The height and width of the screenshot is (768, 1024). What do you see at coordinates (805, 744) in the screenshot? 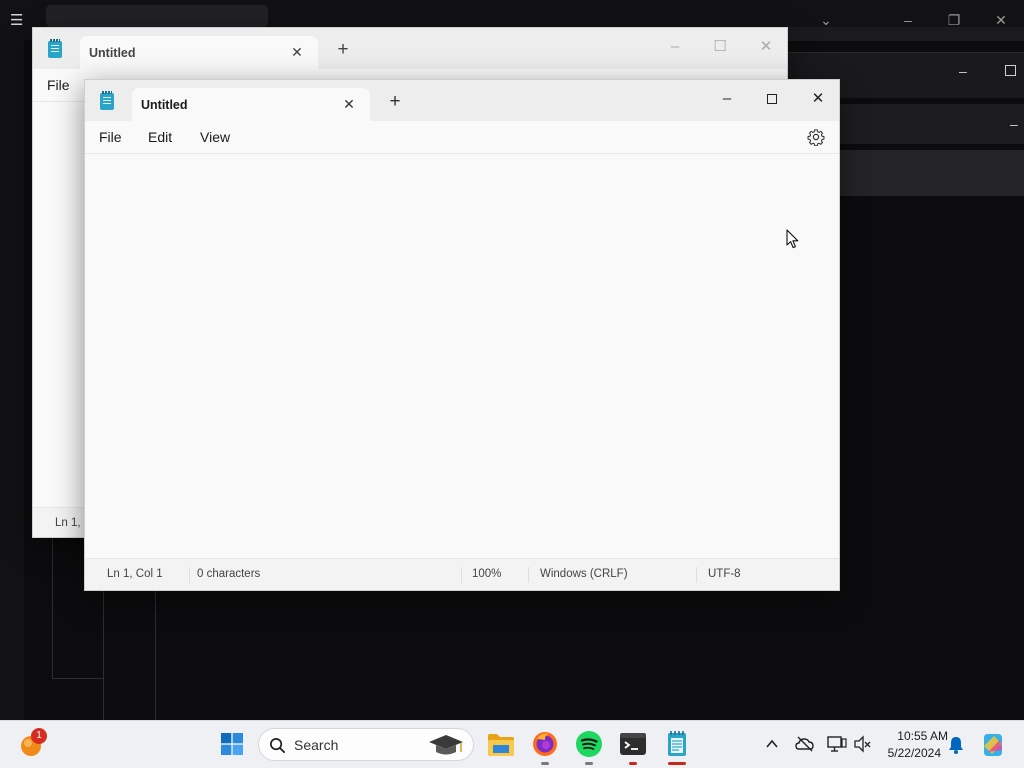
I see `onedrive-offline-icon` at bounding box center [805, 744].